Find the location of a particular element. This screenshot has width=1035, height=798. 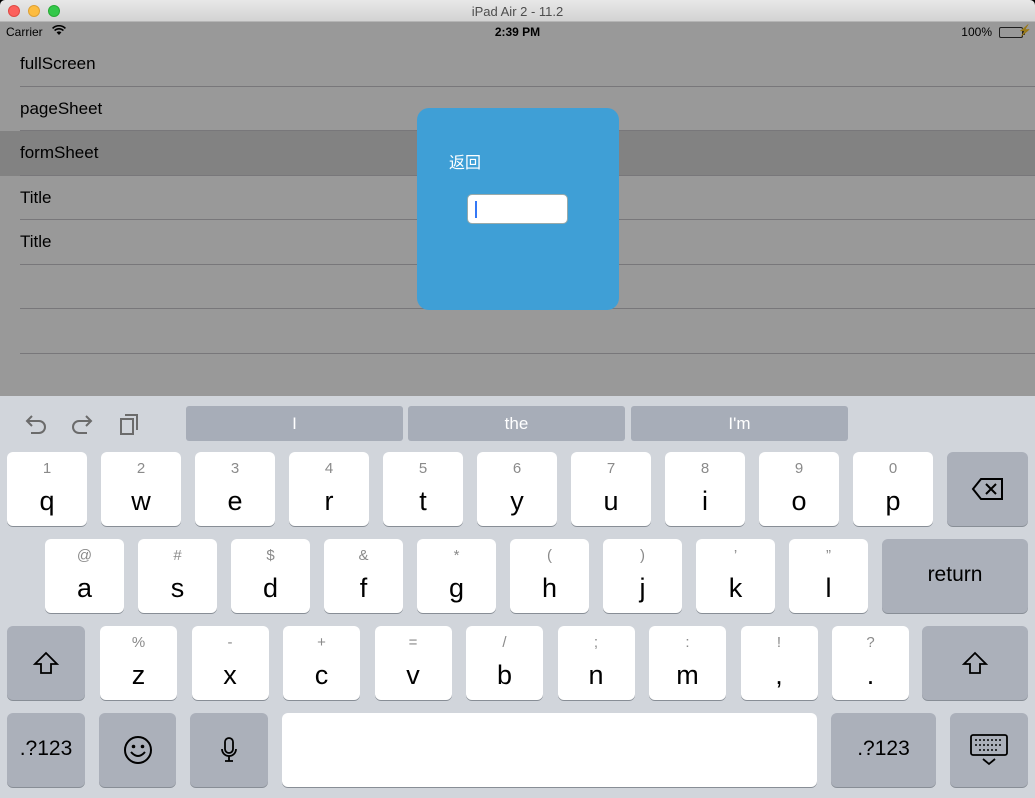

hide-keyboard-key is located at coordinates (989, 750).